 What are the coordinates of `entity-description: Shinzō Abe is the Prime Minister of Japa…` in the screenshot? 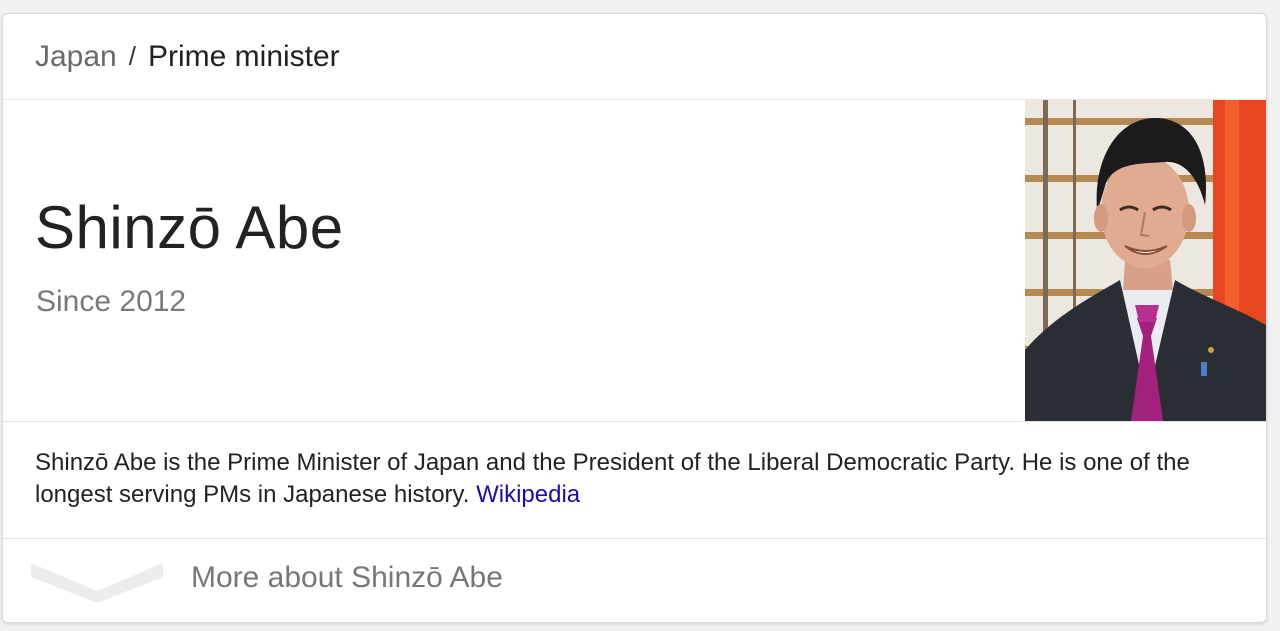 It's located at (632, 479).